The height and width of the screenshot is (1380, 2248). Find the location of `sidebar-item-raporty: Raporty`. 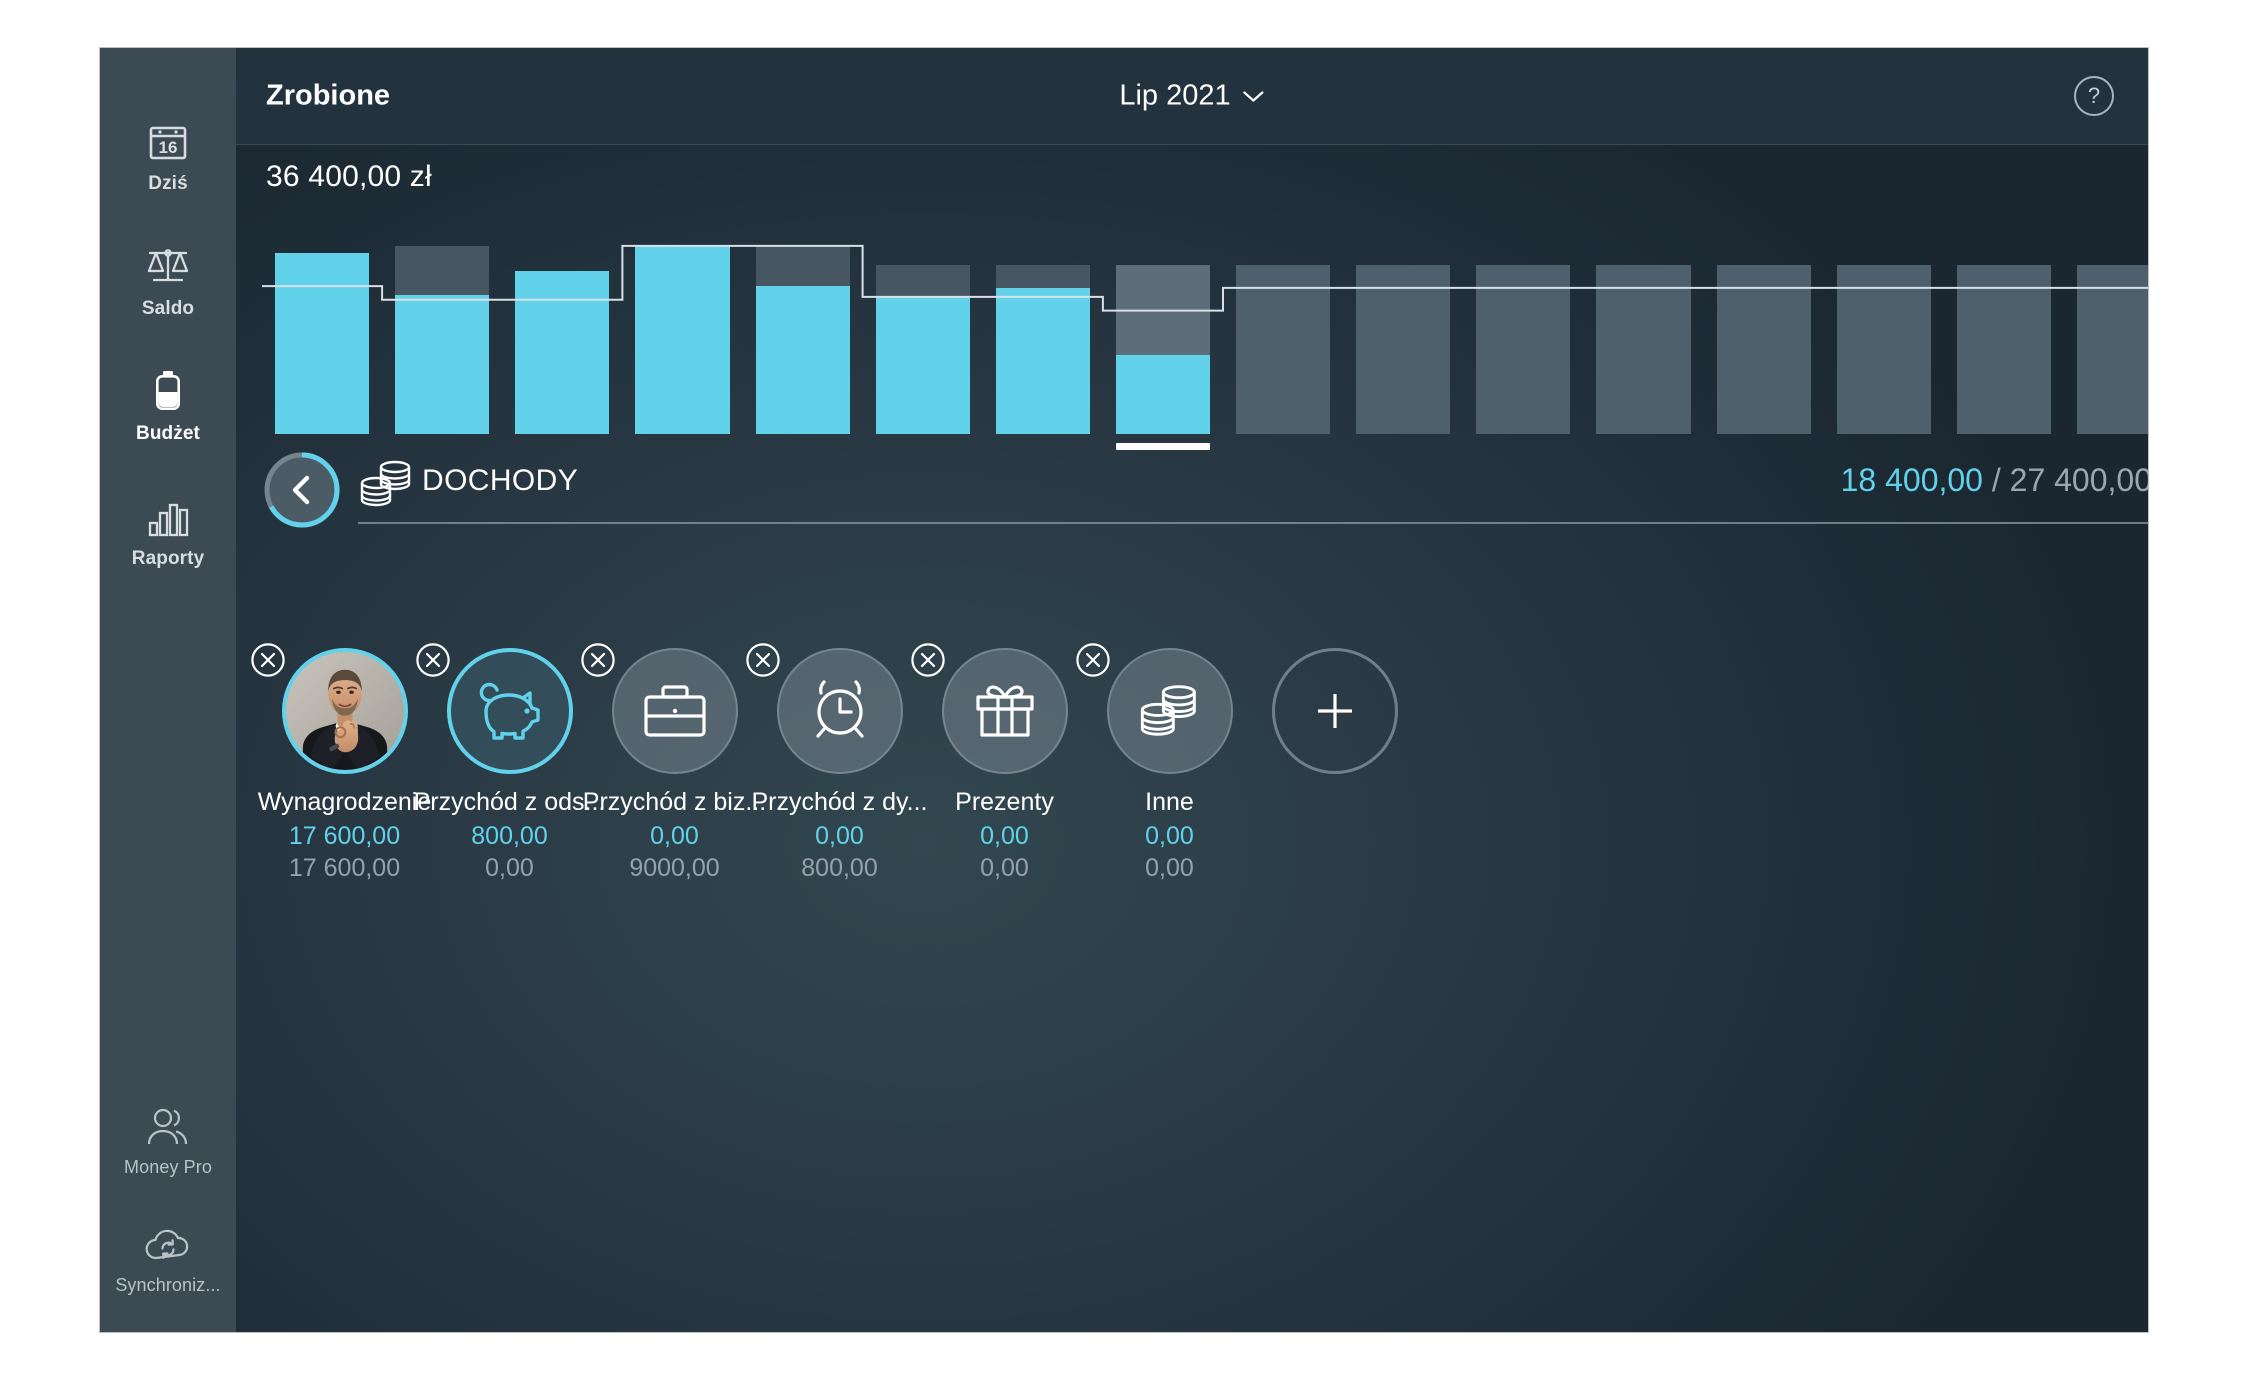

sidebar-item-raporty: Raporty is located at coordinates (168, 531).